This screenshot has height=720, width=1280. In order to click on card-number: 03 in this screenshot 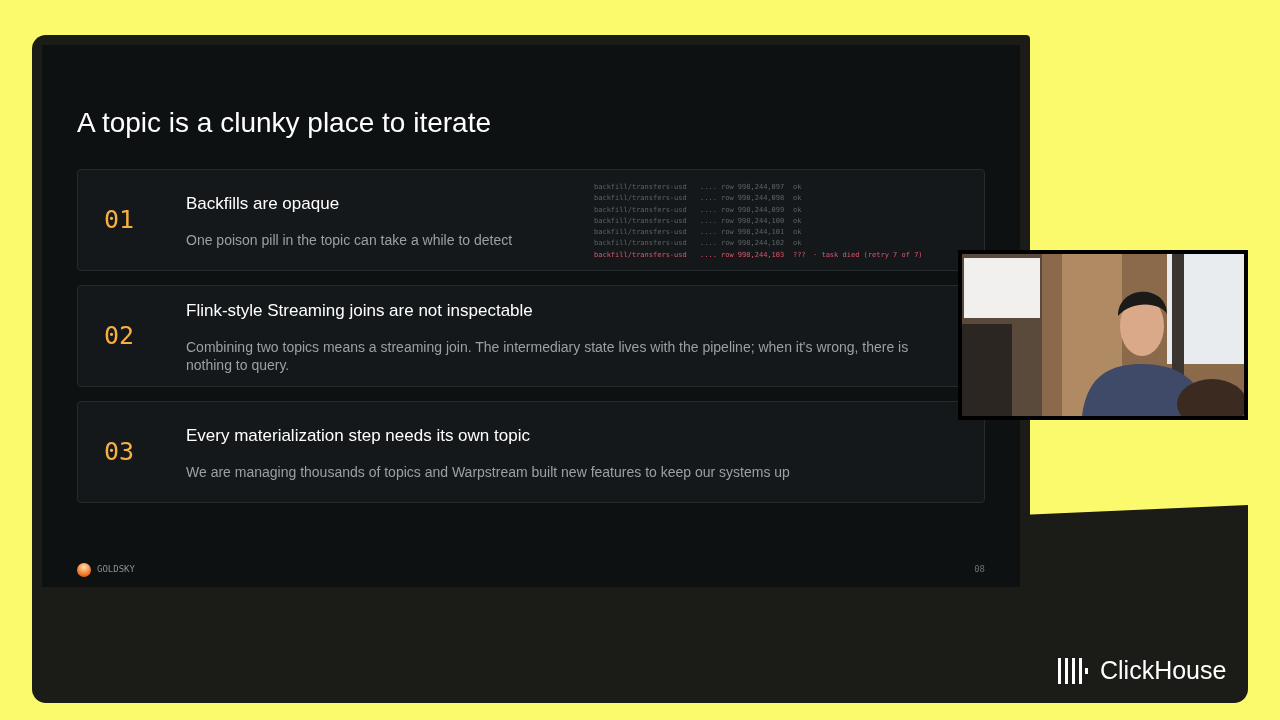, I will do `click(120, 452)`.